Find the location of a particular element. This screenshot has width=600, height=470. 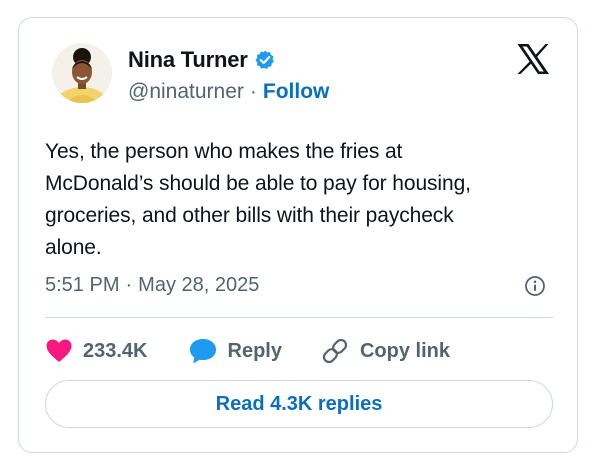

copy-link-label: Copy link is located at coordinates (404, 350).